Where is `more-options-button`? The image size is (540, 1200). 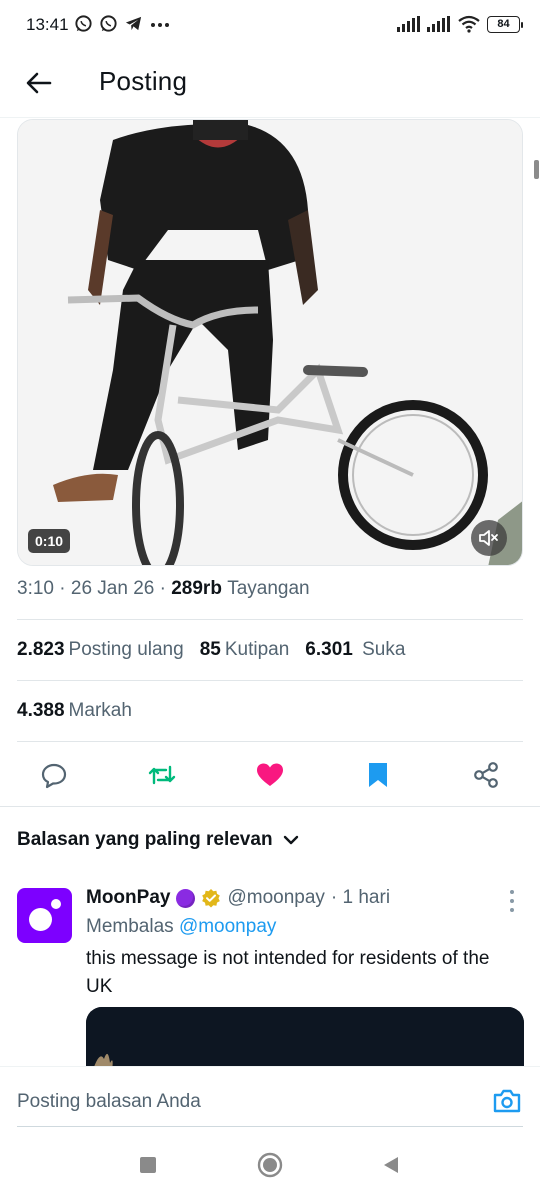
more-options-button is located at coordinates (512, 901).